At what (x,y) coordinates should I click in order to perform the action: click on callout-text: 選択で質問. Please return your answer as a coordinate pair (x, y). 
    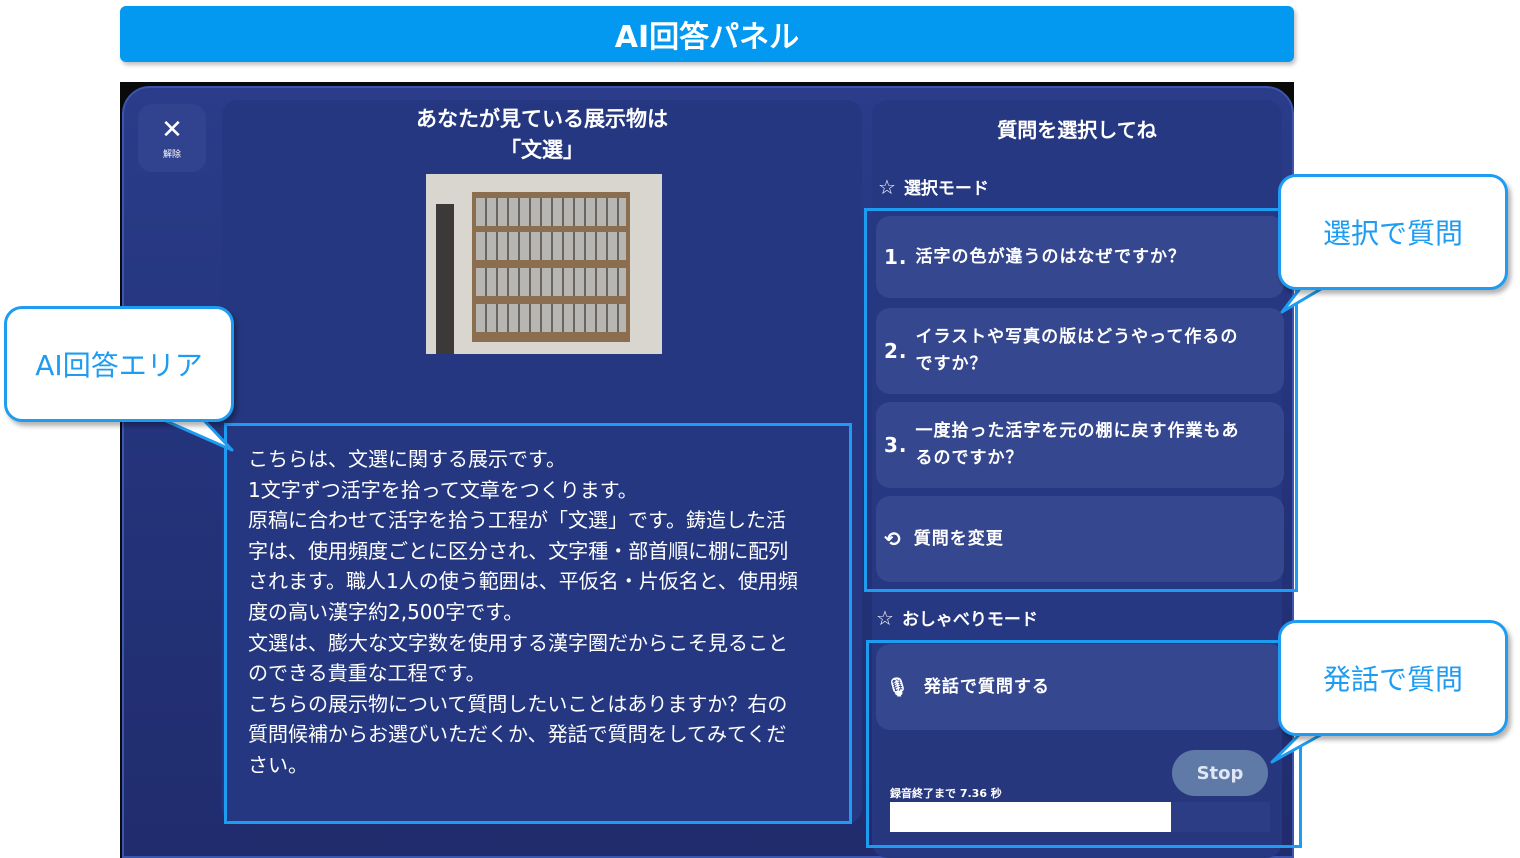
    Looking at the image, I should click on (1392, 233).